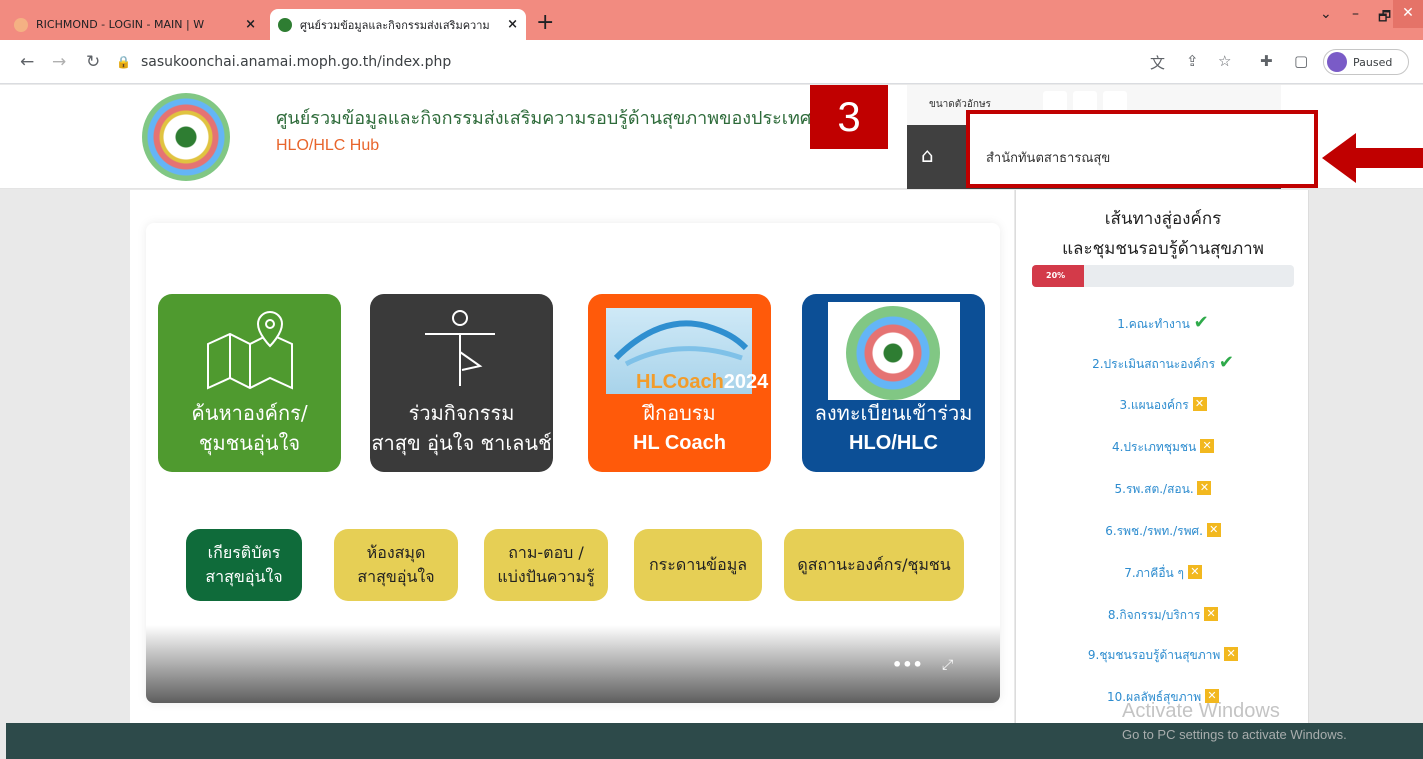 The image size is (1423, 759). What do you see at coordinates (1384, 18) in the screenshot?
I see `restore-button: 🗗` at bounding box center [1384, 18].